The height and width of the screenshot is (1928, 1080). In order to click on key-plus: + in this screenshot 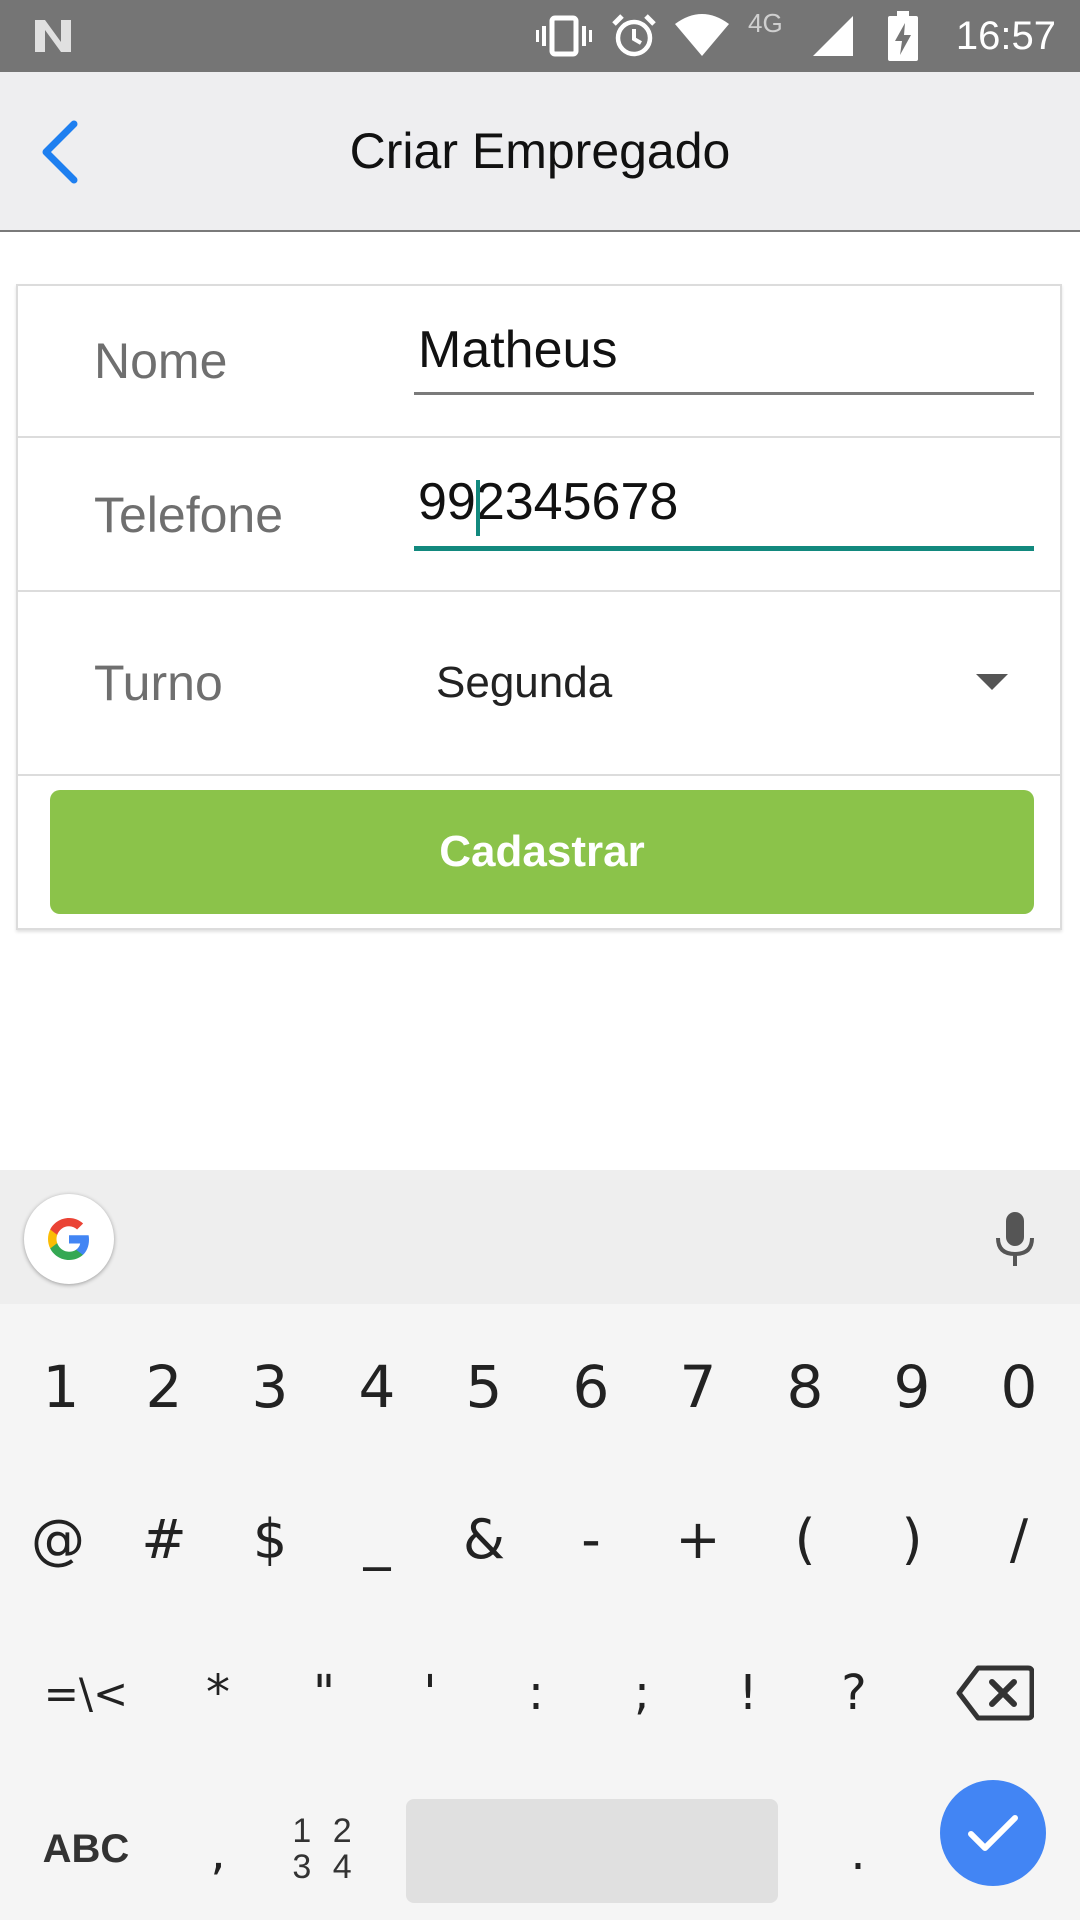, I will do `click(698, 1539)`.